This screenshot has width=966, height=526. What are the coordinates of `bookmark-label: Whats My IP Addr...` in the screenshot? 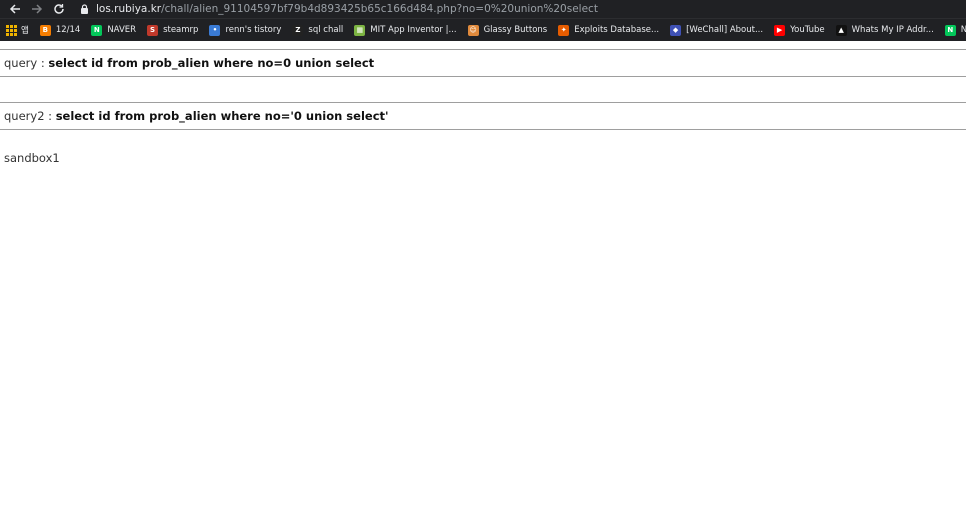 It's located at (892, 30).